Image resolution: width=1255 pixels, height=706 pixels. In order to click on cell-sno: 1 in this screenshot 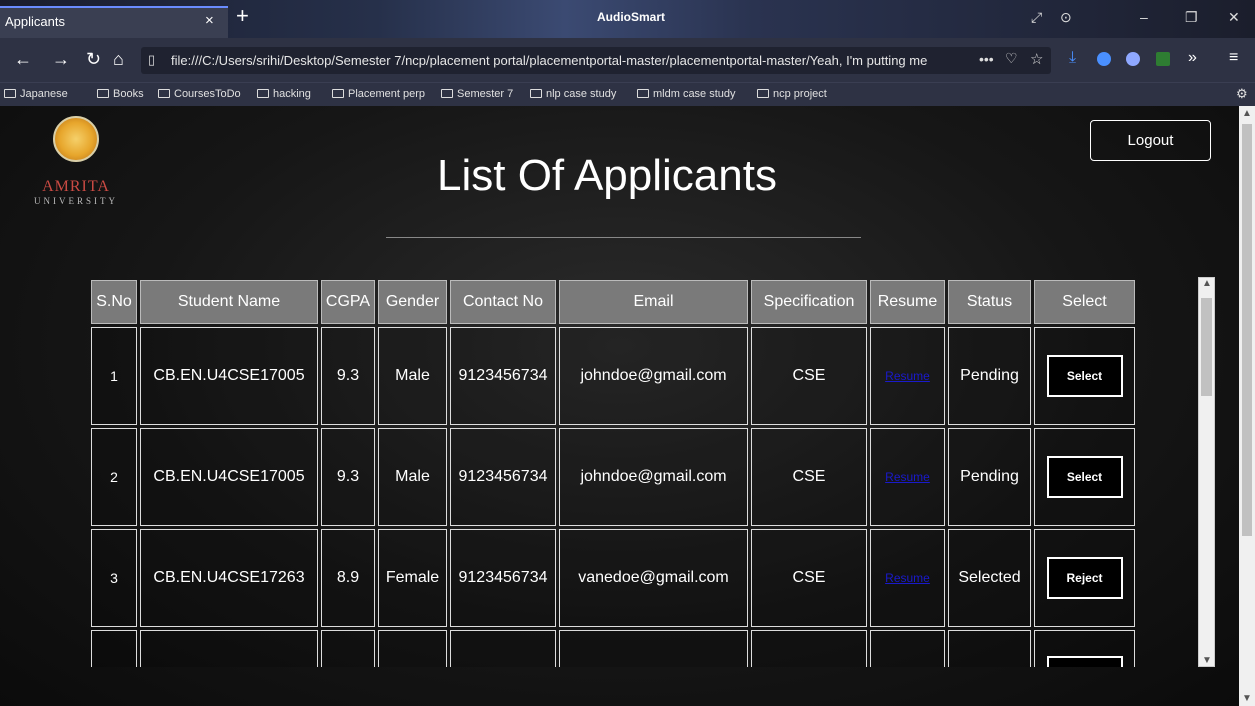, I will do `click(114, 376)`.